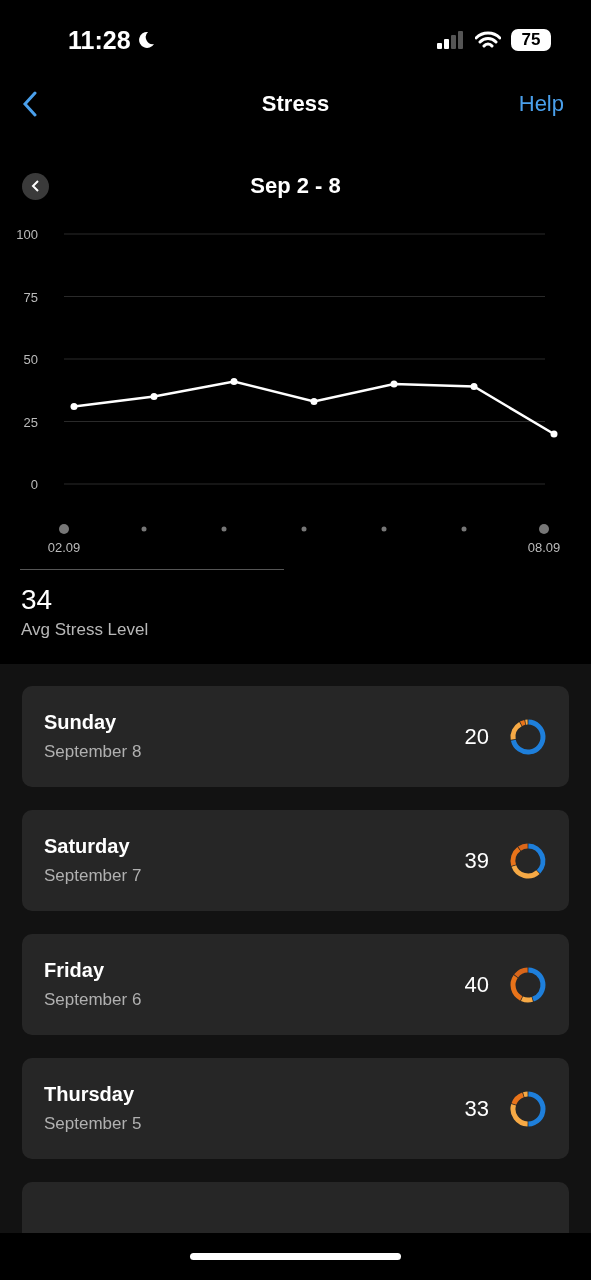  What do you see at coordinates (93, 1124) in the screenshot?
I see `day-date: September 5` at bounding box center [93, 1124].